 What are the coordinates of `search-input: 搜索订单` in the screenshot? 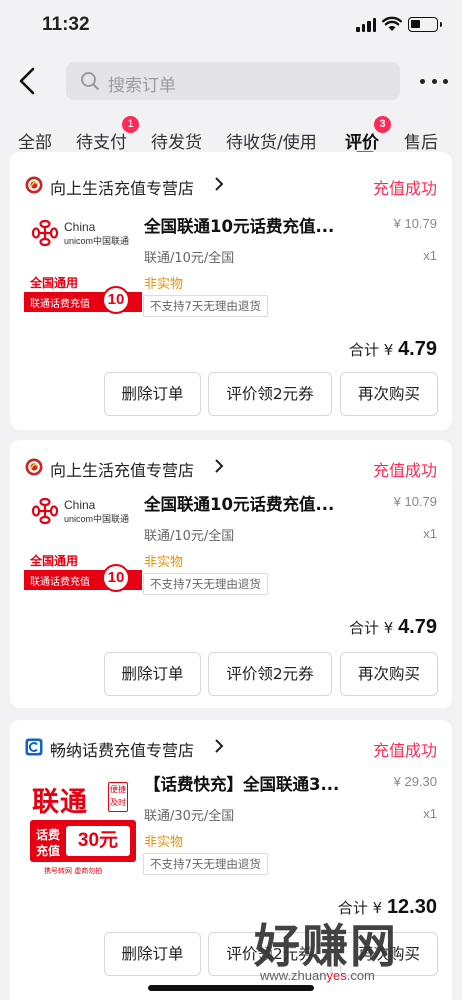 It's located at (233, 81).